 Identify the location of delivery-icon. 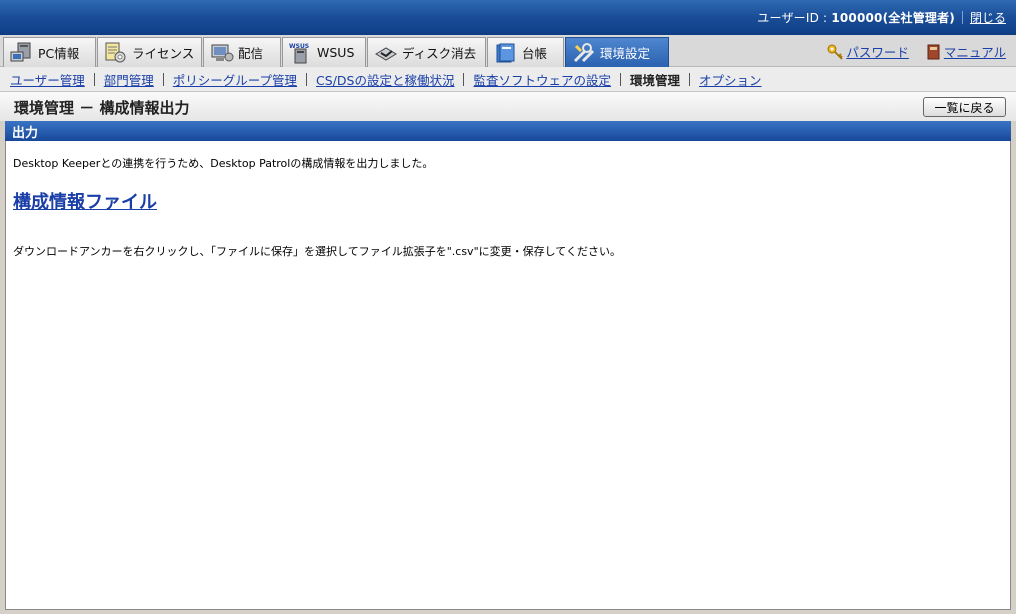
(222, 53).